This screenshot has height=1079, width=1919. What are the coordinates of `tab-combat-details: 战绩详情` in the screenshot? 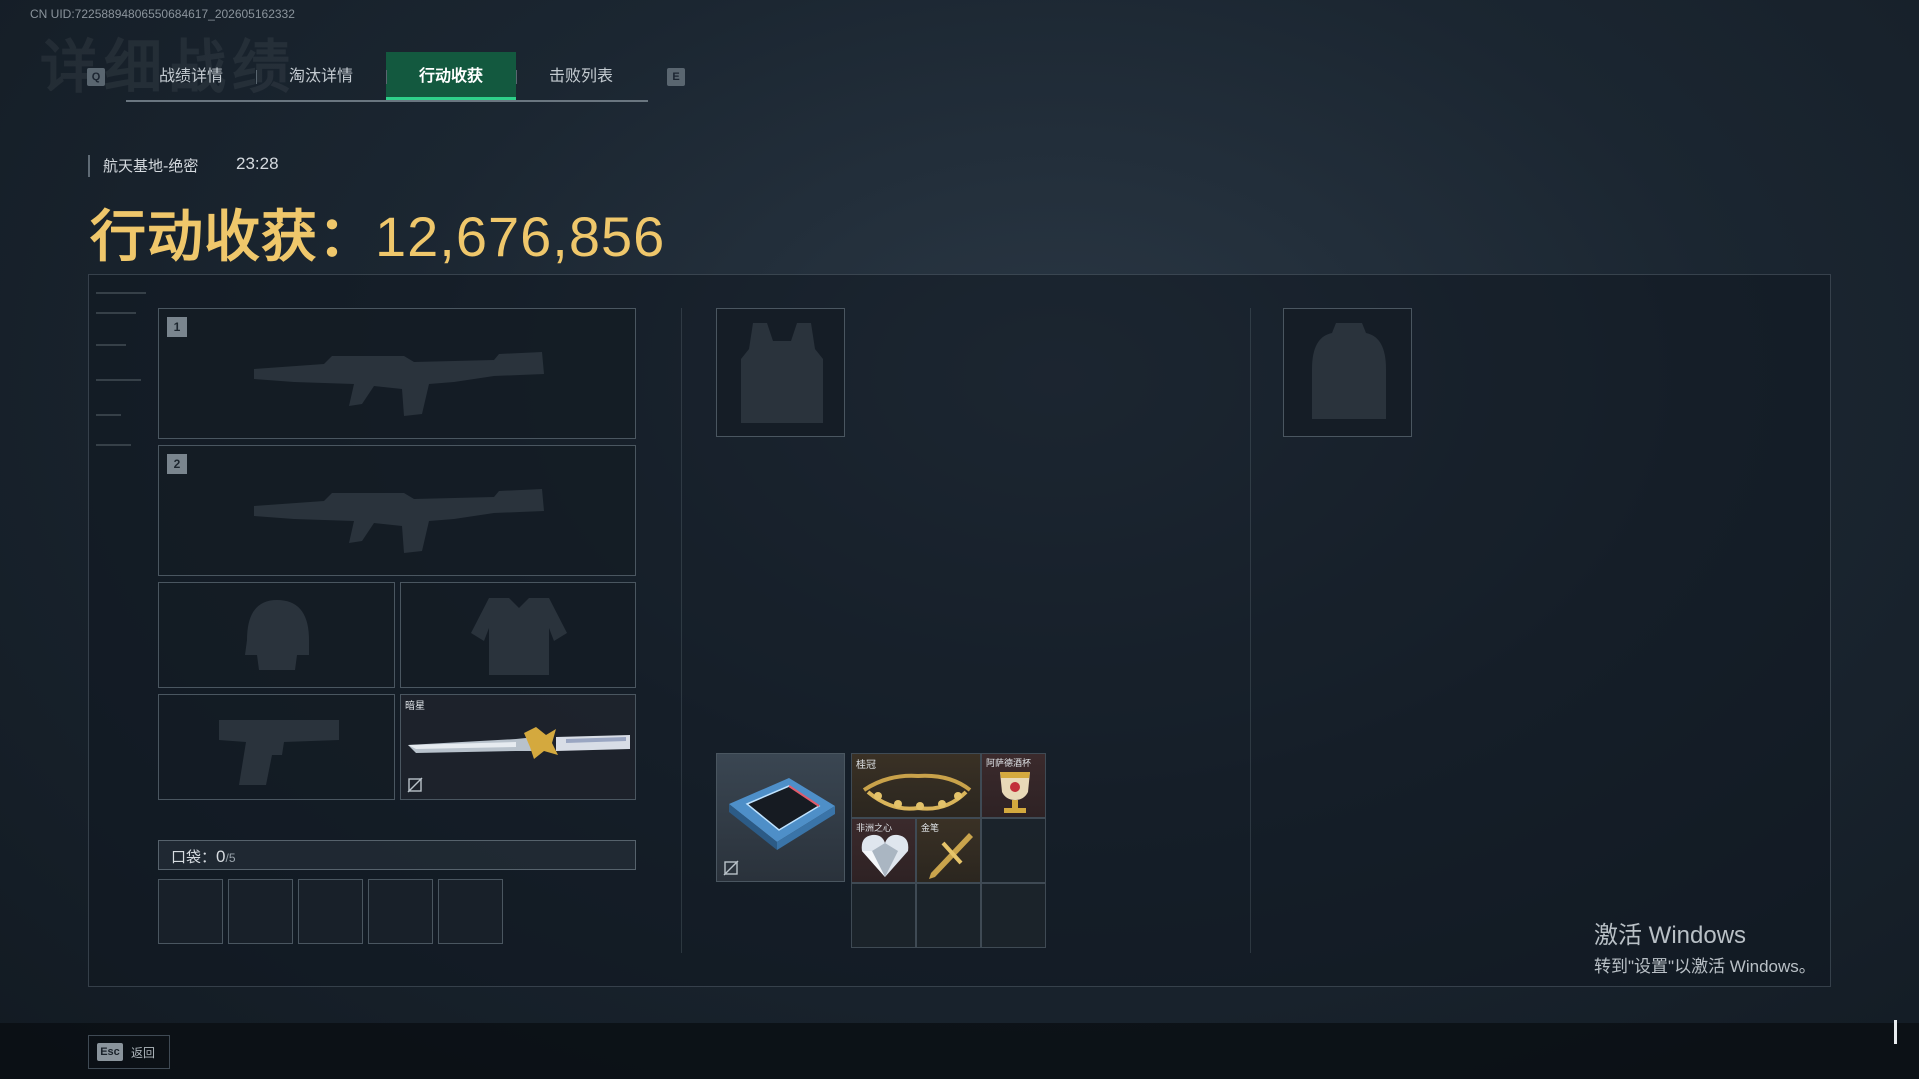 It's located at (191, 76).